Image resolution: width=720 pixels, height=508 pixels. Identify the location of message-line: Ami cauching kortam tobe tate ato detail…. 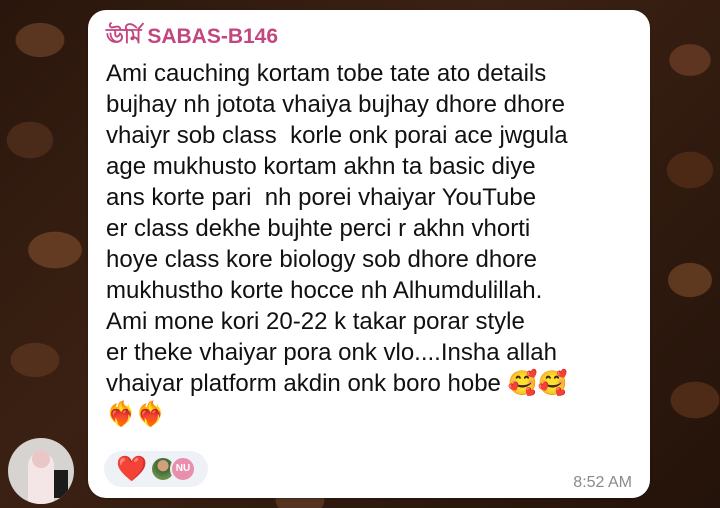
(326, 73).